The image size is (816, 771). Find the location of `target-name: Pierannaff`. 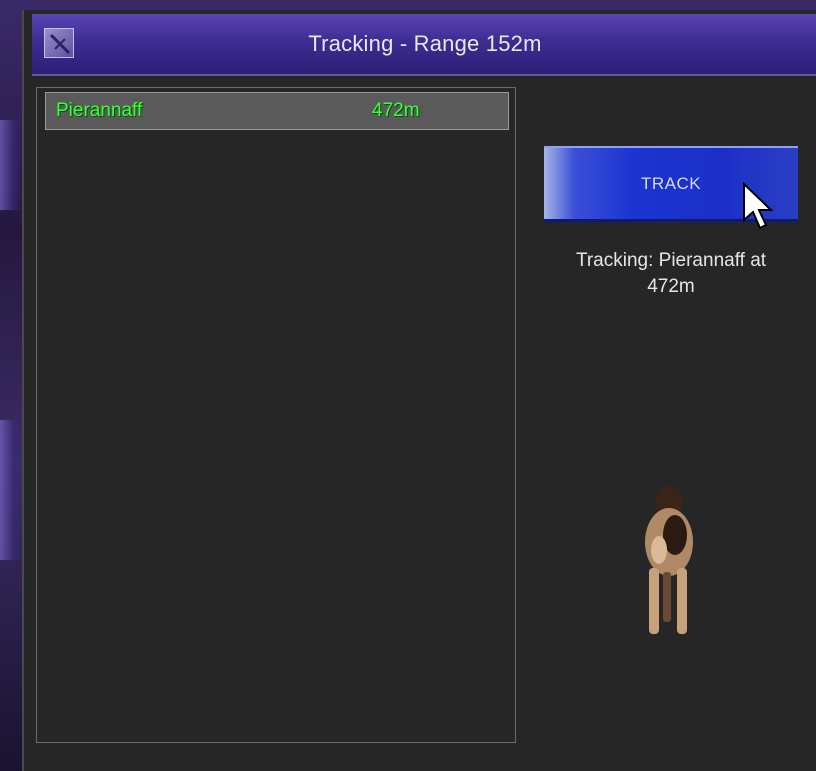

target-name: Pierannaff is located at coordinates (99, 110).